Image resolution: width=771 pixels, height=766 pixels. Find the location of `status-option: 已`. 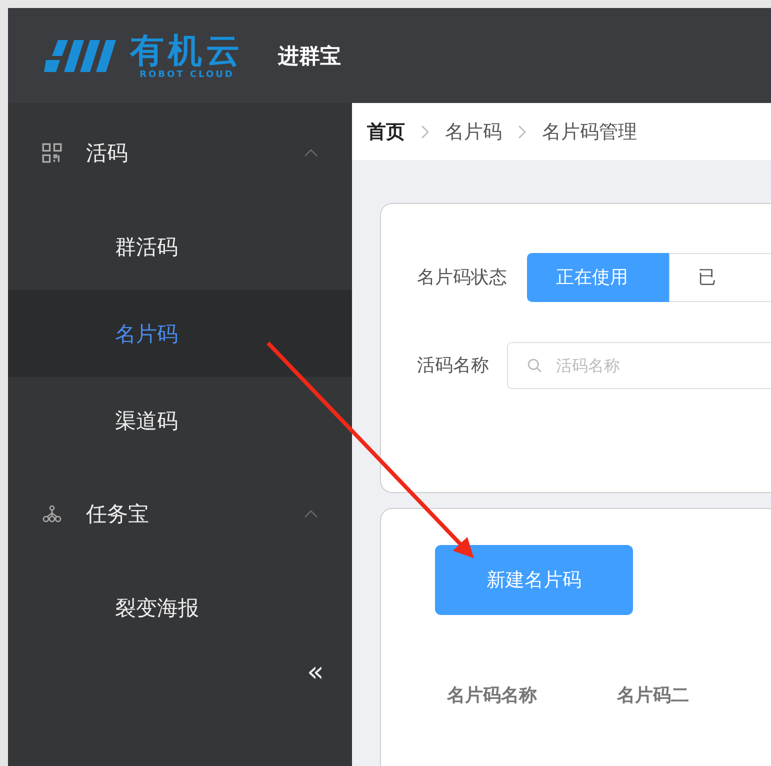

status-option: 已 is located at coordinates (720, 277).